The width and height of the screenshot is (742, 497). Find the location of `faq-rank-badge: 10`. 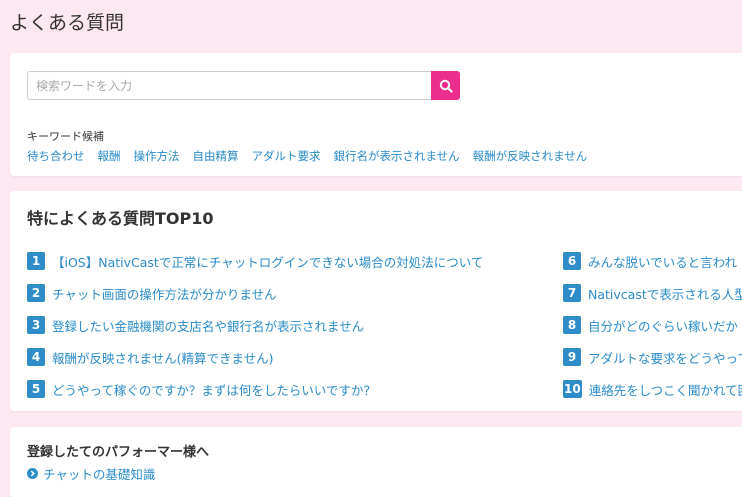

faq-rank-badge: 10 is located at coordinates (572, 389).